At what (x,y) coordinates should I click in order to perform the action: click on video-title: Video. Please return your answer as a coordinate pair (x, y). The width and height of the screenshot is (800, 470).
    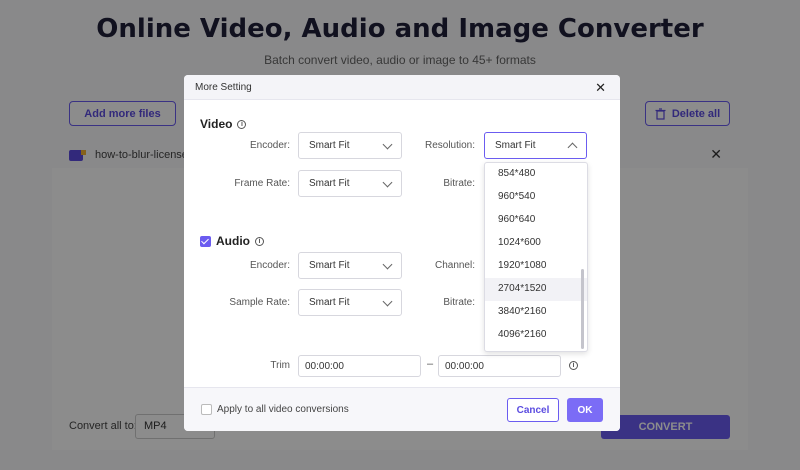
    Looking at the image, I should click on (216, 124).